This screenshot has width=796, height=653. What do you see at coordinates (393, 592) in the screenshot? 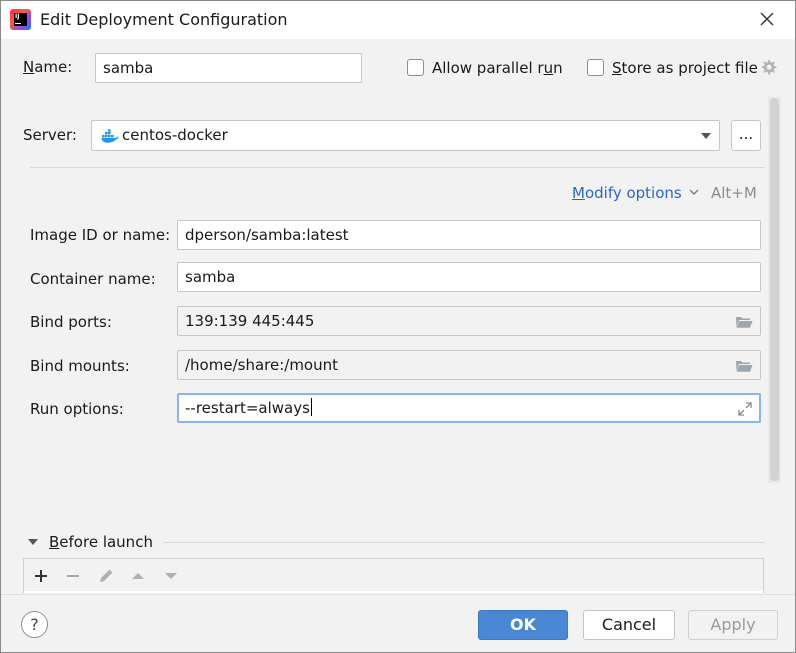
I see `before-launch-list` at bounding box center [393, 592].